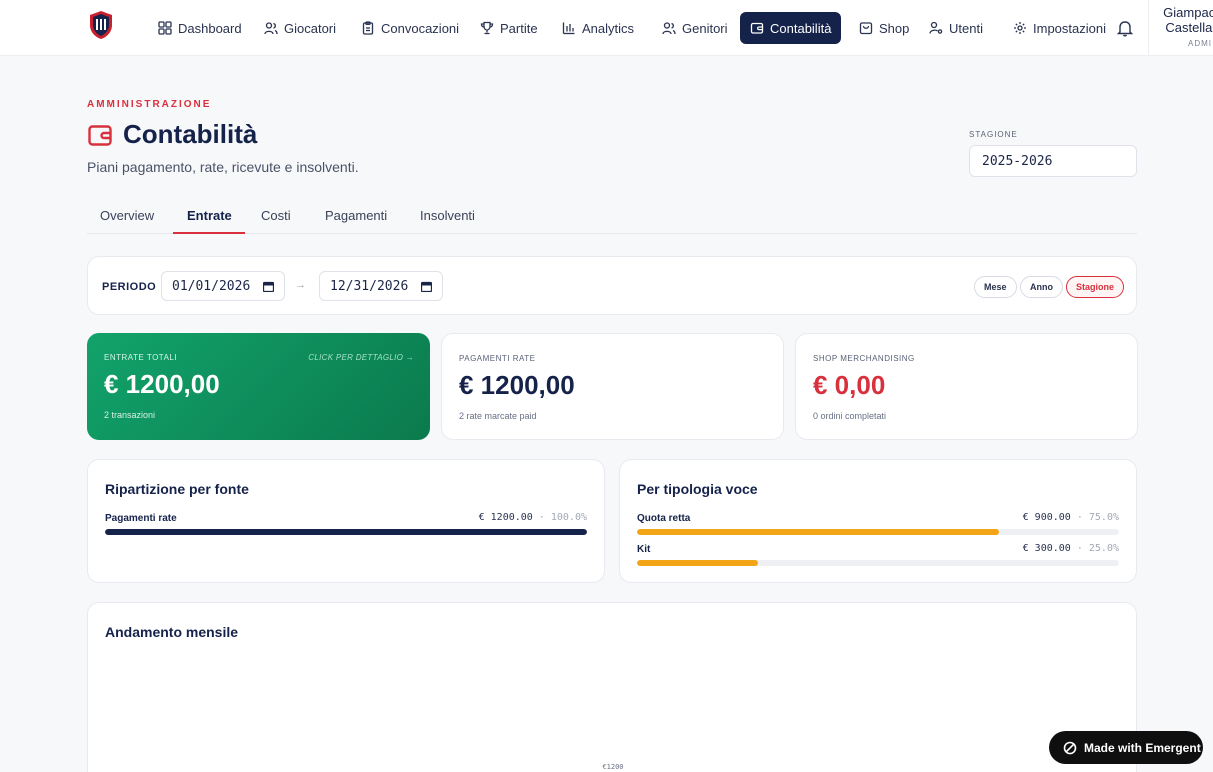 This screenshot has width=1213, height=772. Describe the element at coordinates (368, 28) in the screenshot. I see `clipboard-icon` at that location.